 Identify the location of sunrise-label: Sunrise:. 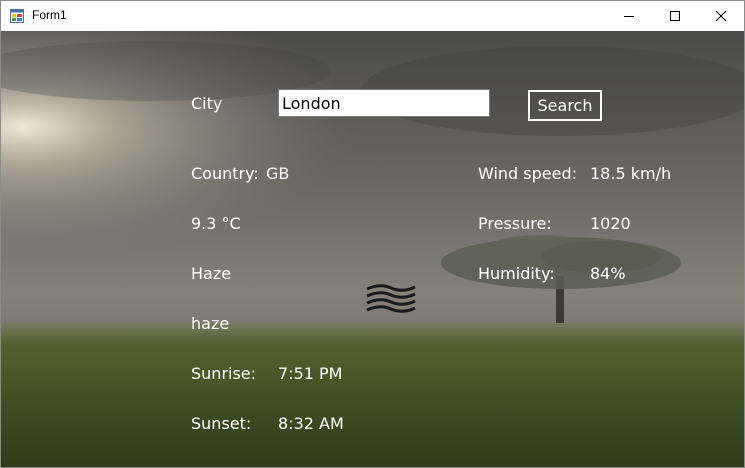
(224, 373).